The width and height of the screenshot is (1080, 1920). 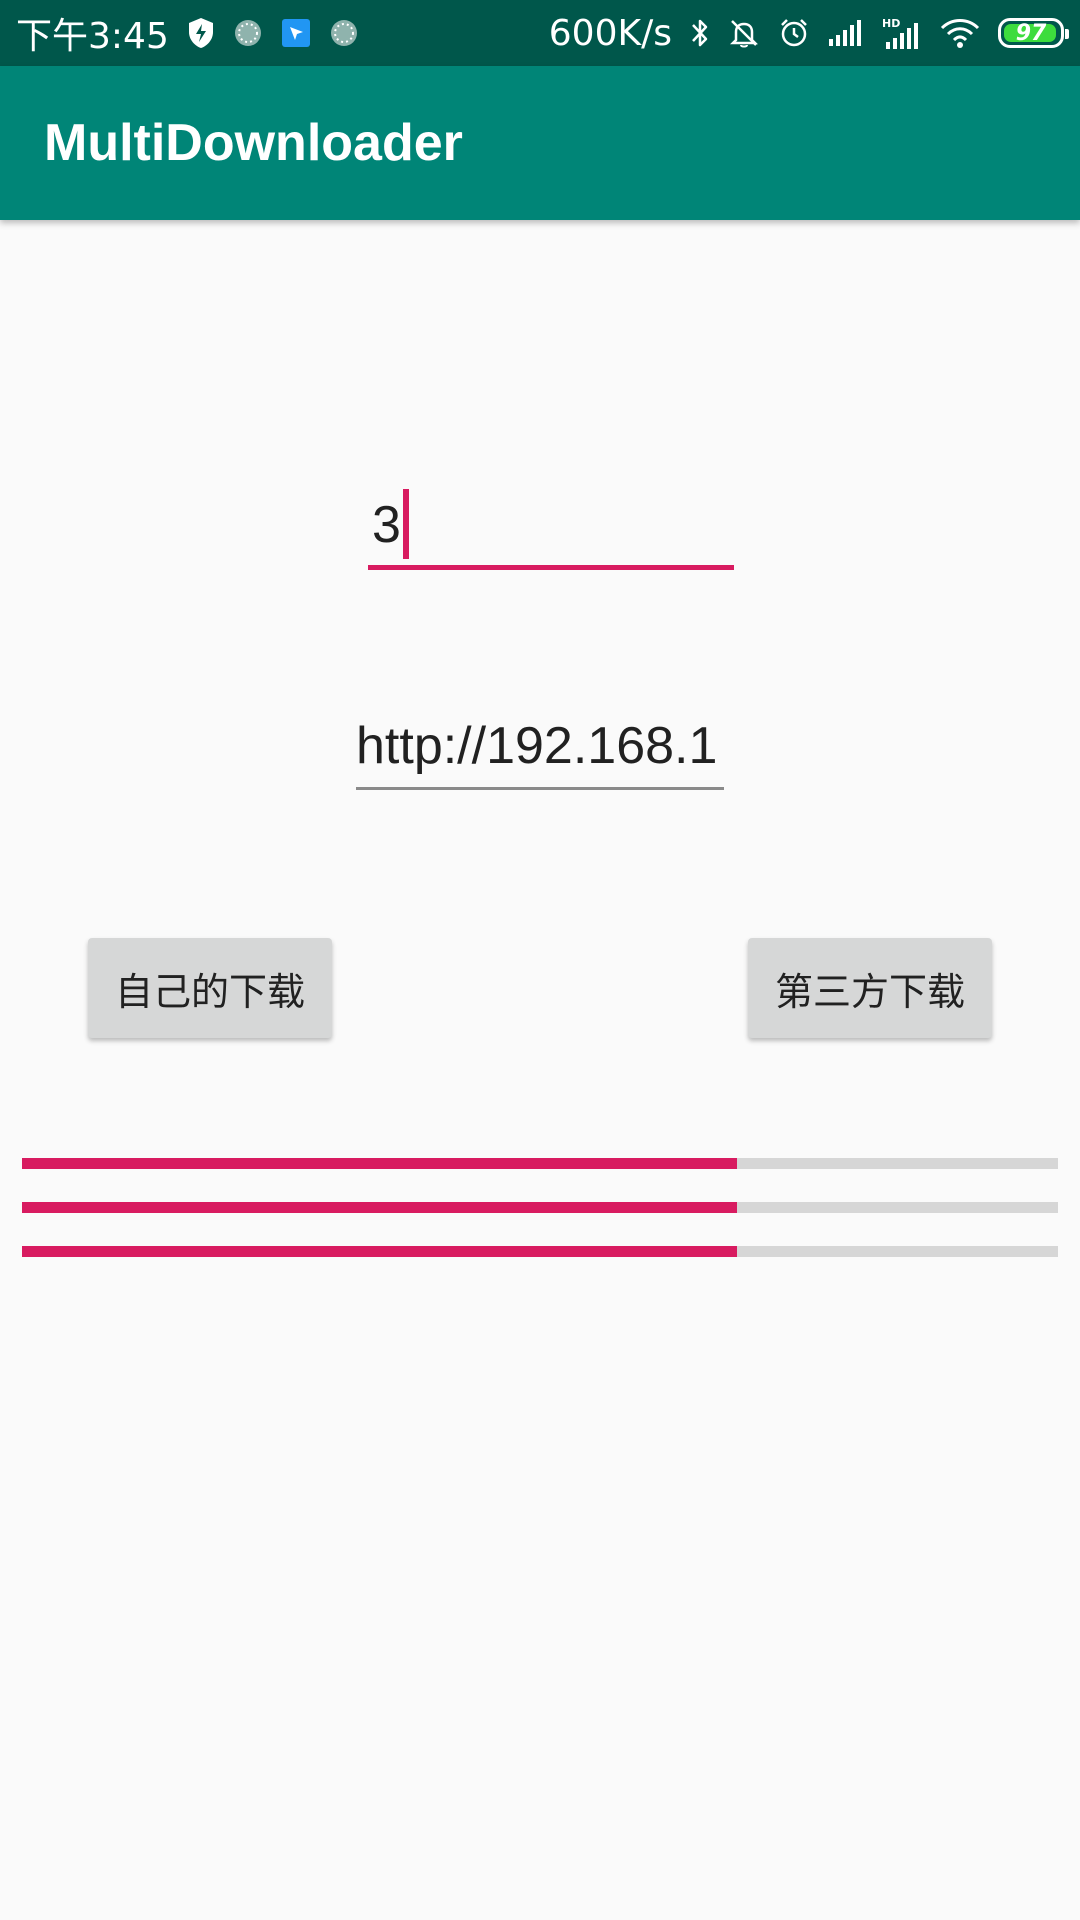 What do you see at coordinates (902, 33) in the screenshot?
I see `hd-signal-icon: HD` at bounding box center [902, 33].